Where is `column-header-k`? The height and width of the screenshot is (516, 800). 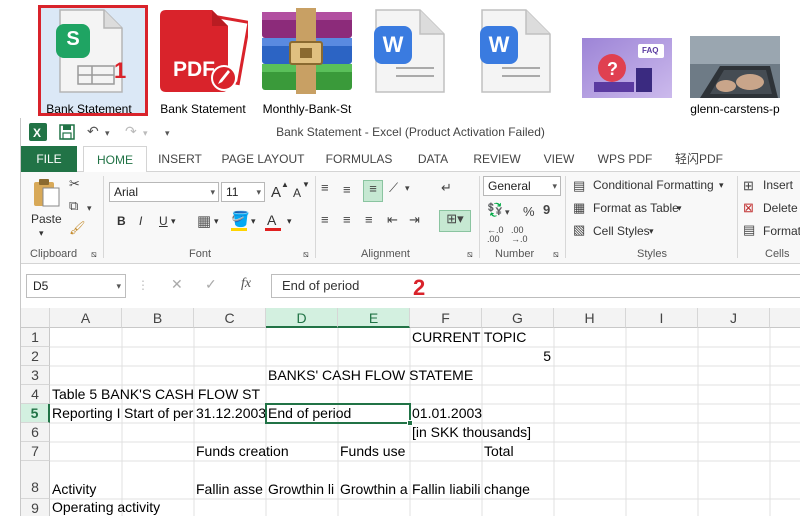 column-header-k is located at coordinates (785, 318).